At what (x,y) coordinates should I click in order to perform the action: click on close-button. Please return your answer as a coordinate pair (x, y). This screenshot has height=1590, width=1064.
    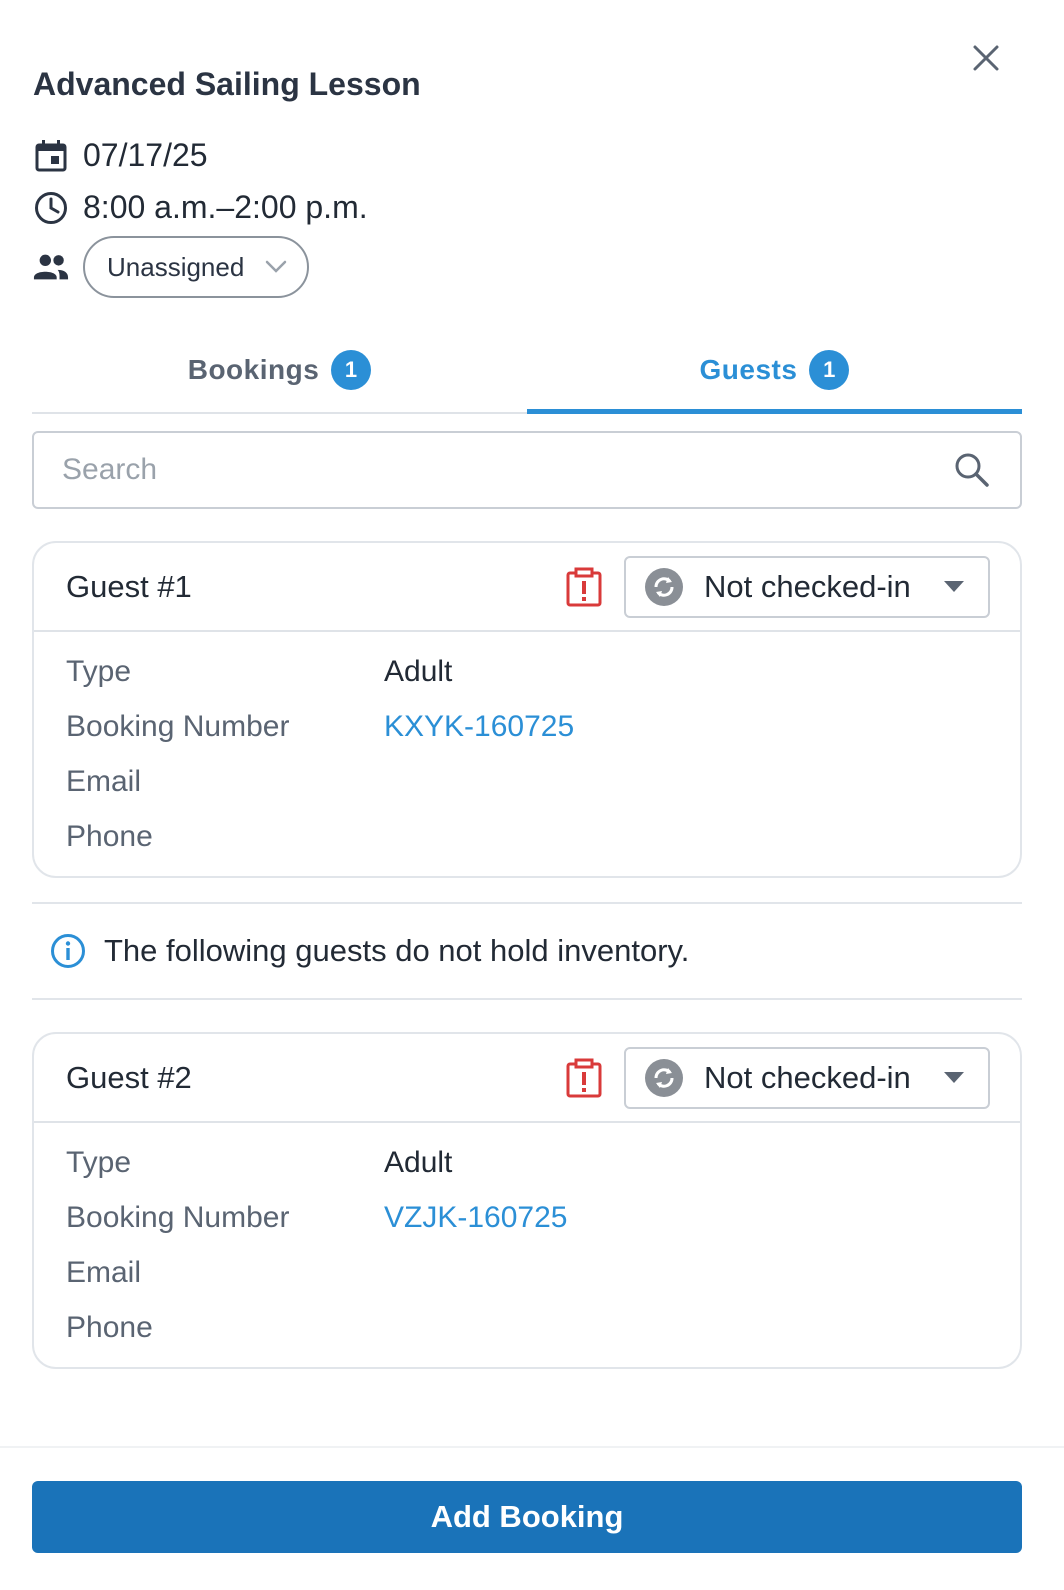
    Looking at the image, I should click on (986, 58).